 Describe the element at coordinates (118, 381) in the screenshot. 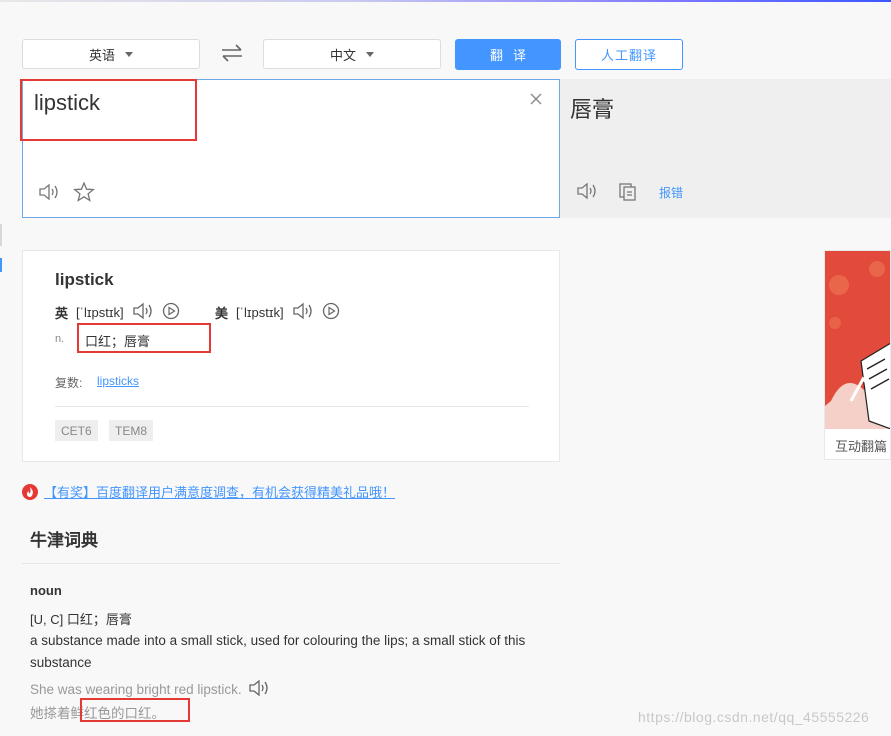

I see `plural-link: lipsticks` at that location.